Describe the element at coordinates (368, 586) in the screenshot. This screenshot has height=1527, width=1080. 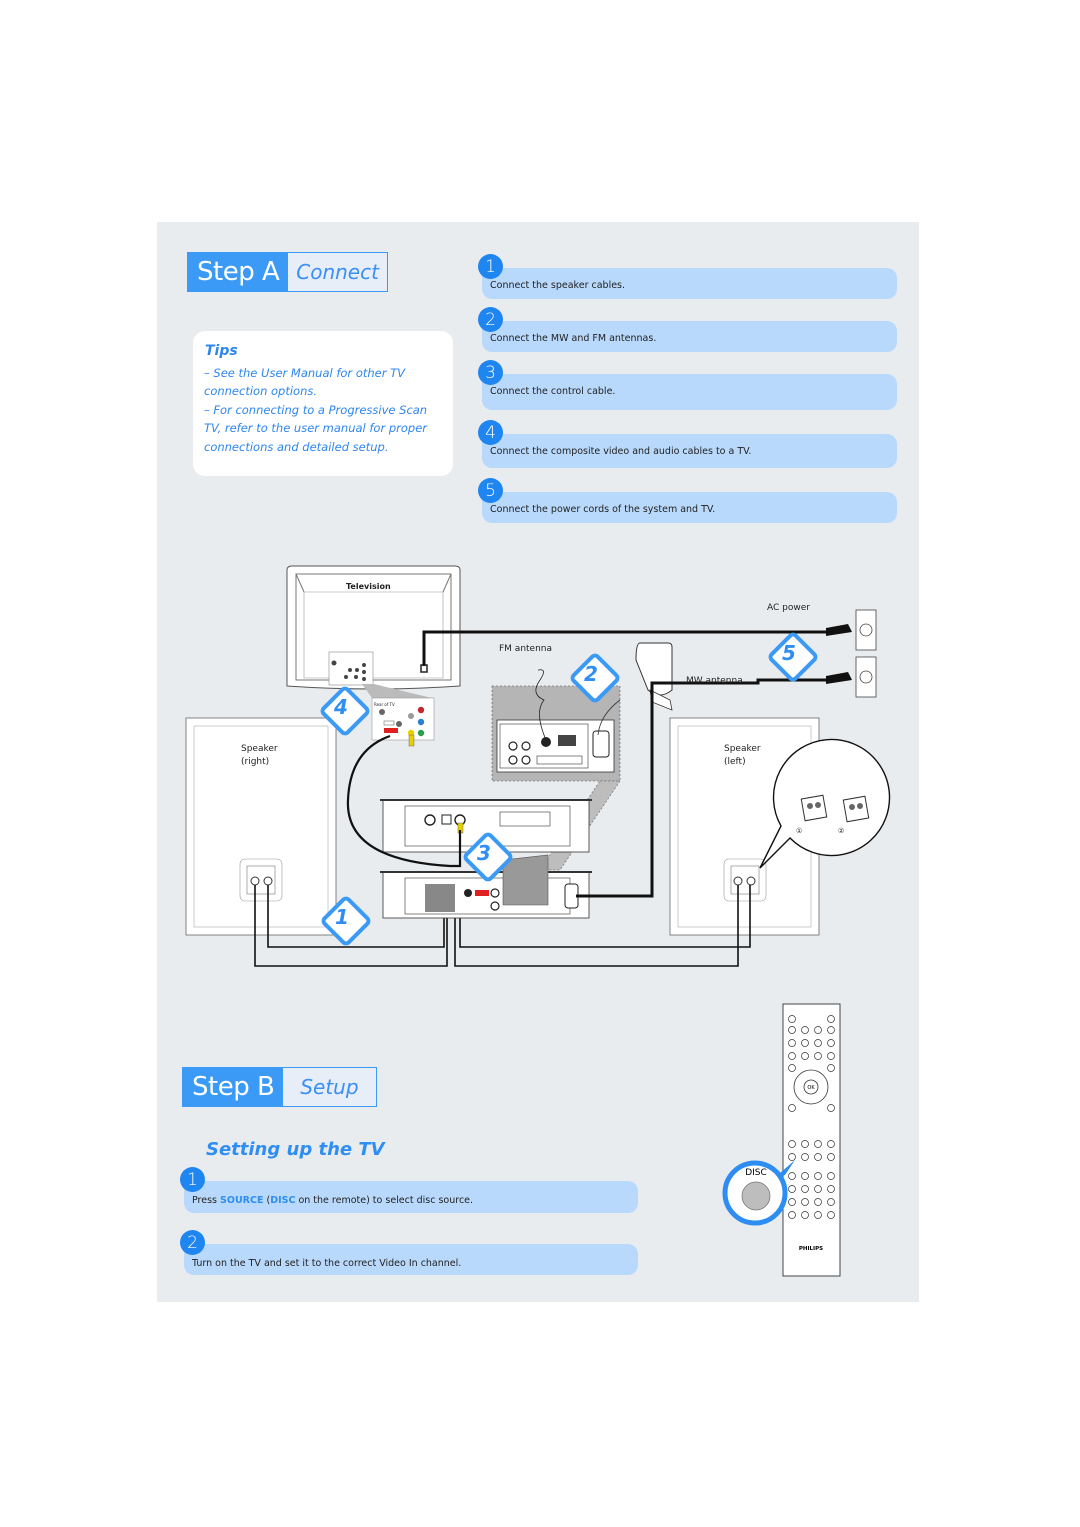
I see `television-label: Television` at that location.